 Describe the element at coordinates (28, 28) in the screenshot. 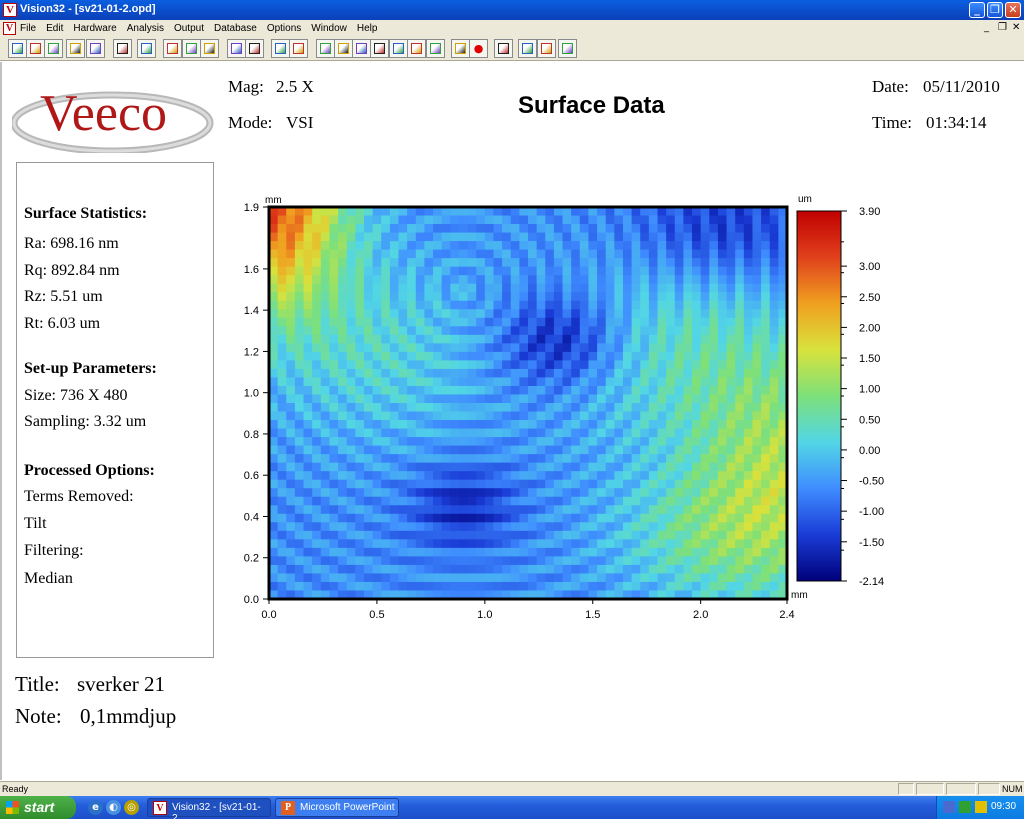

I see `menu-file: File` at that location.